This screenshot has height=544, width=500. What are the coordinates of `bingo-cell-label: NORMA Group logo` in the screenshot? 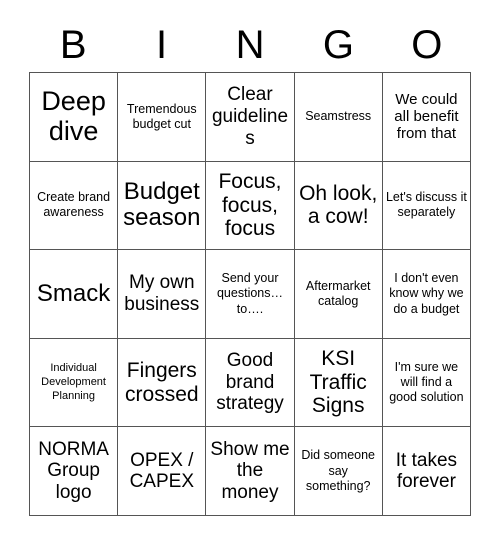 It's located at (73, 471).